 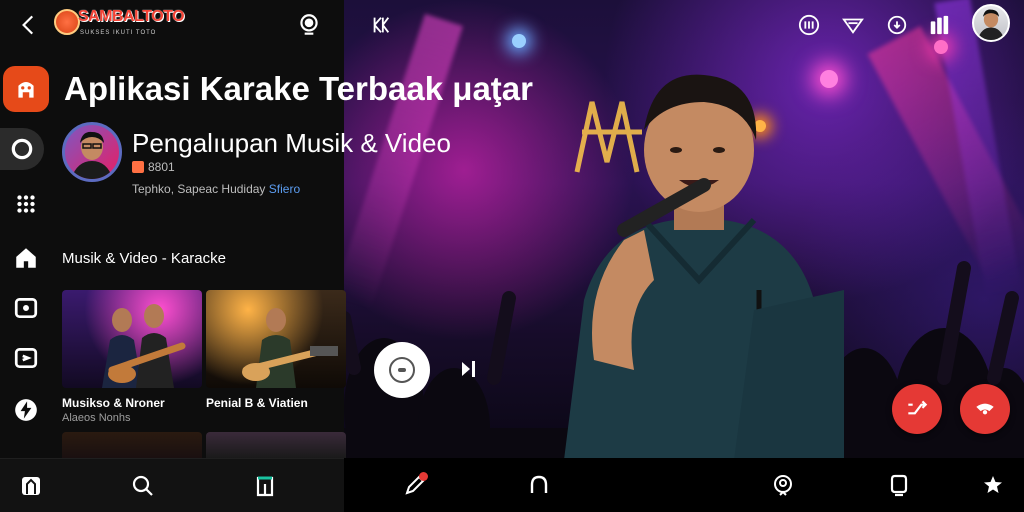 What do you see at coordinates (118, 33) in the screenshot?
I see `logo-subtitle: SUKSES IKUTI TOTO` at bounding box center [118, 33].